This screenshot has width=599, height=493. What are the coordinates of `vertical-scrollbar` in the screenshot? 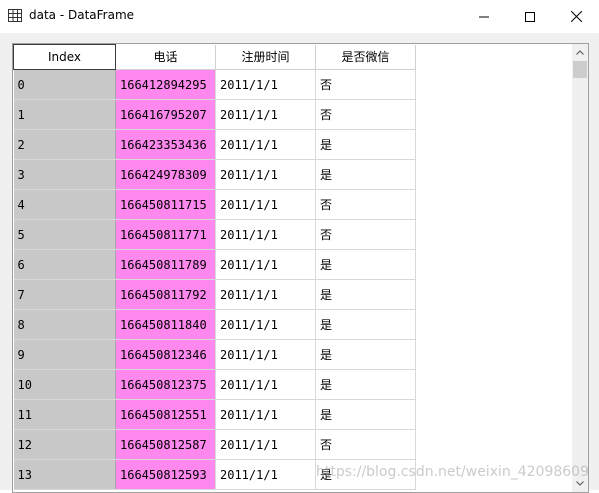 It's located at (580, 268).